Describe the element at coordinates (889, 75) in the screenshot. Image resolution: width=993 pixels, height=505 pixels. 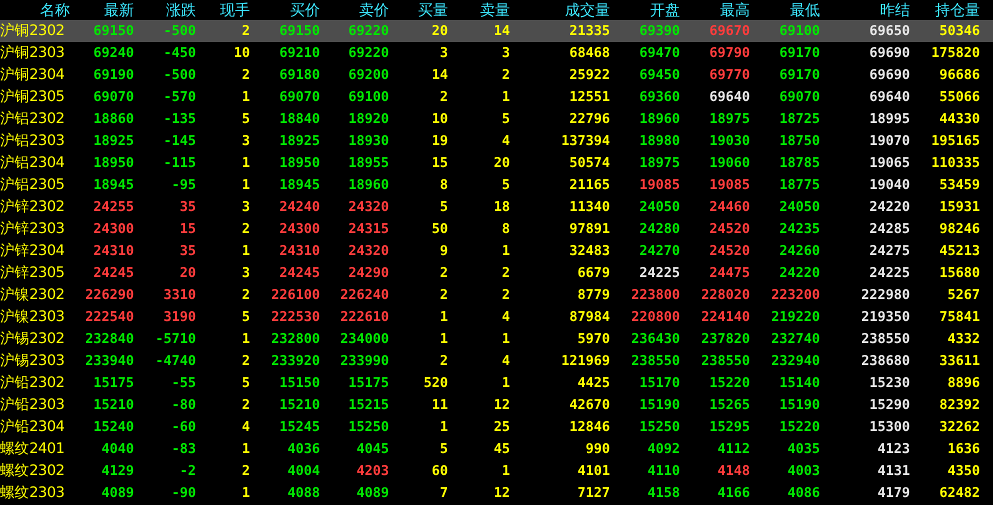
I see `table-cell-text: 69690` at that location.